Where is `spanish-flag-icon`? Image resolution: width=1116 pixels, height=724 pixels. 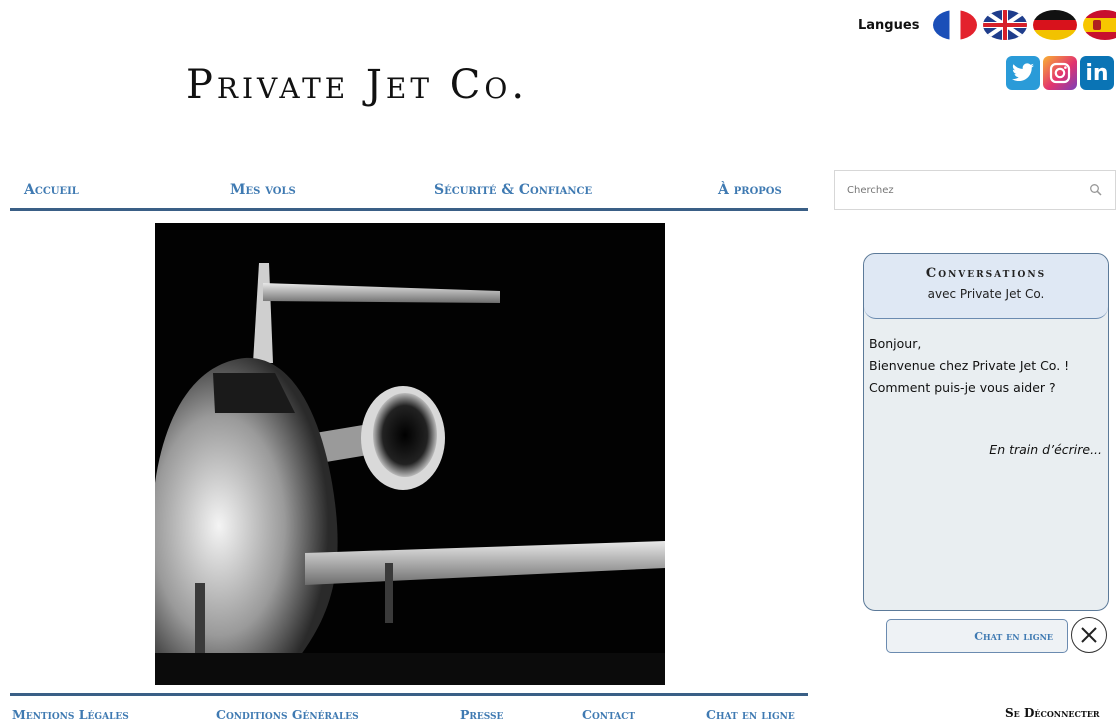 spanish-flag-icon is located at coordinates (1099, 25).